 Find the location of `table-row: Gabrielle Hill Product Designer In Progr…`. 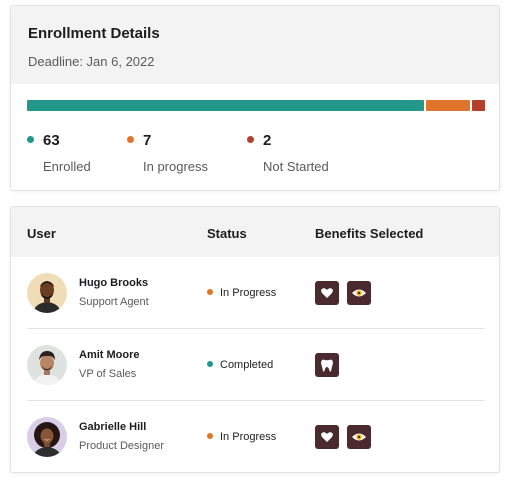

table-row: Gabrielle Hill Product Designer In Progr… is located at coordinates (255, 436).